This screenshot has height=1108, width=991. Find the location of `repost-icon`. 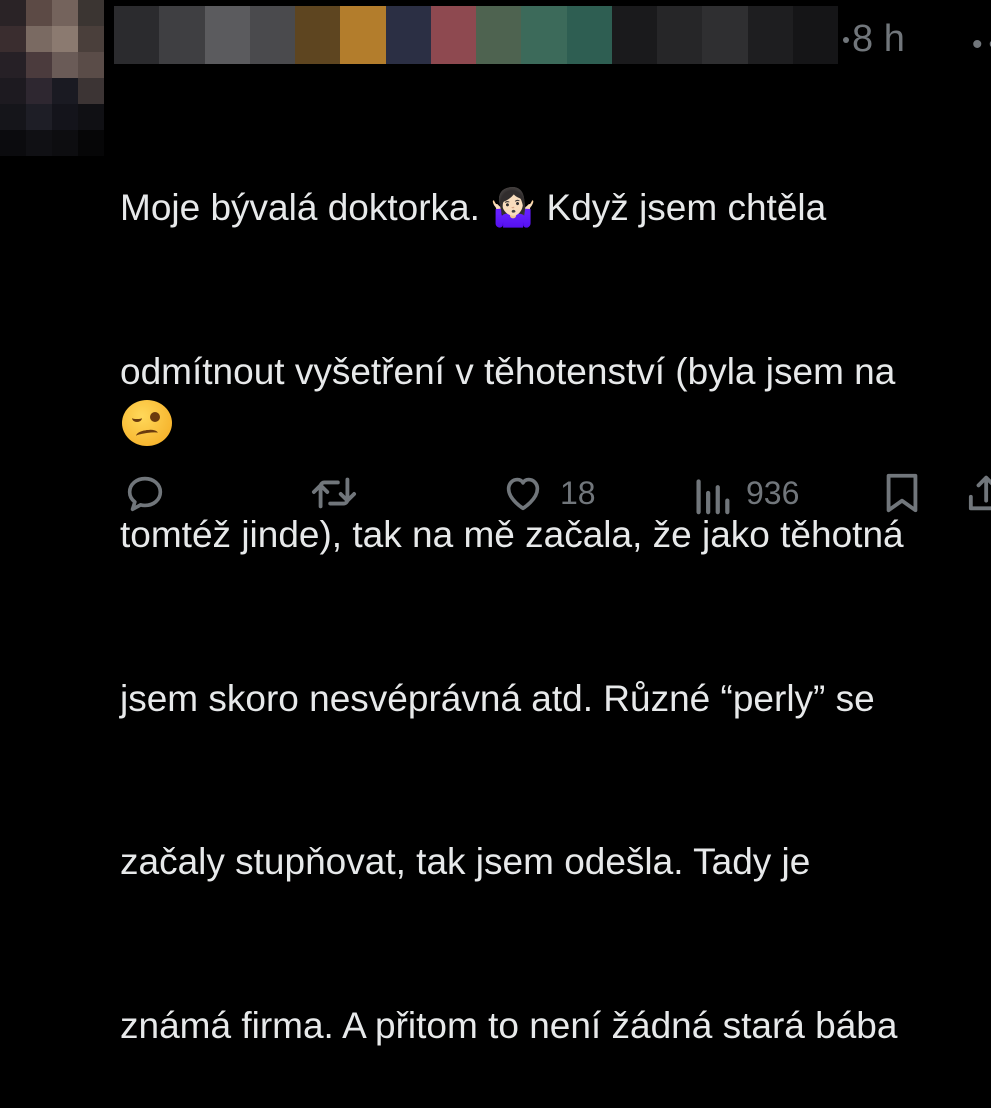

repost-icon is located at coordinates (334, 493).